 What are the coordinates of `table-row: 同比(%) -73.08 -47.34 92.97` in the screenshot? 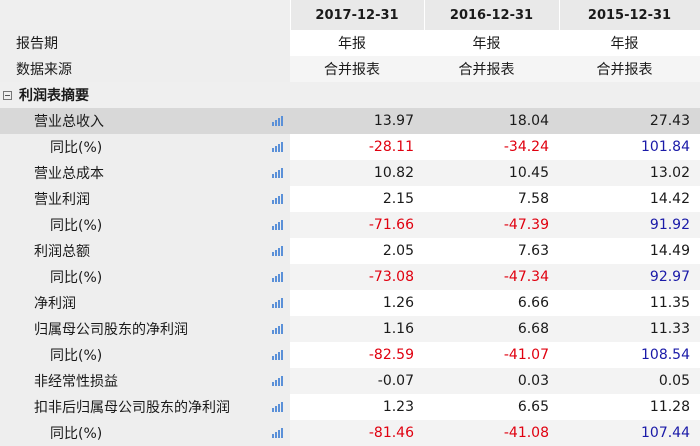 It's located at (350, 277).